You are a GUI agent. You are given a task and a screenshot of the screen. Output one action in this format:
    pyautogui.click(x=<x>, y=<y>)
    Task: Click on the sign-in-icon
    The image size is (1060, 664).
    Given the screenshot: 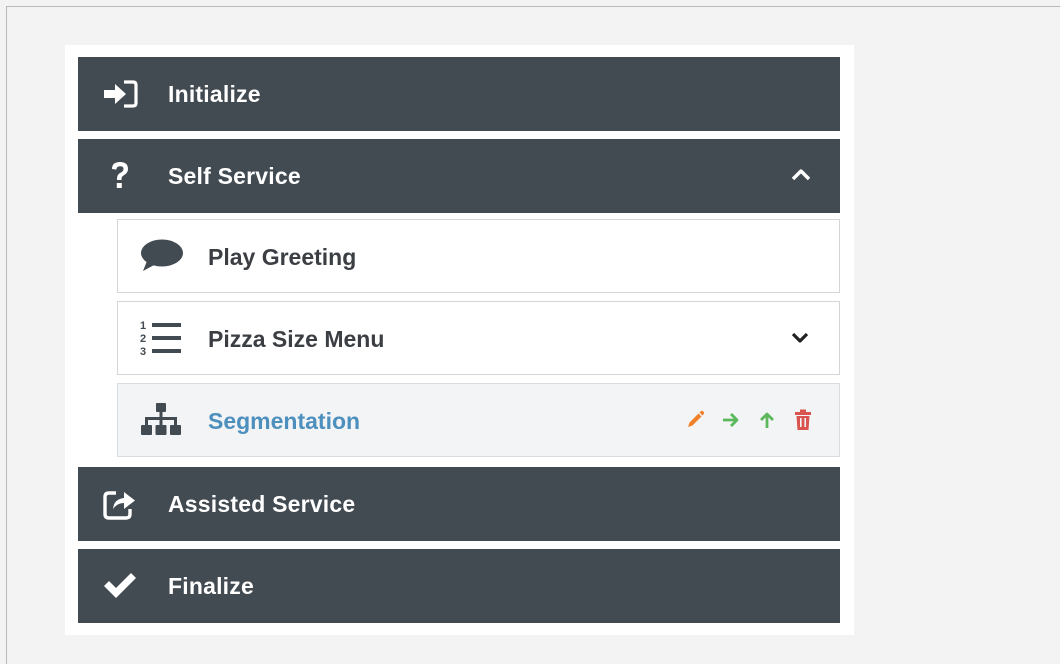 What is the action you would take?
    pyautogui.click(x=120, y=94)
    